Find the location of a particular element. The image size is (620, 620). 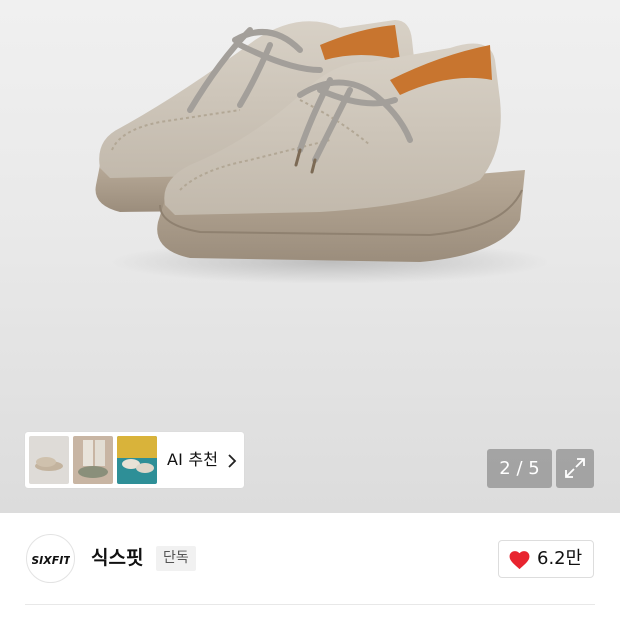

brand-logo-icon: SIXFIT is located at coordinates (50, 558).